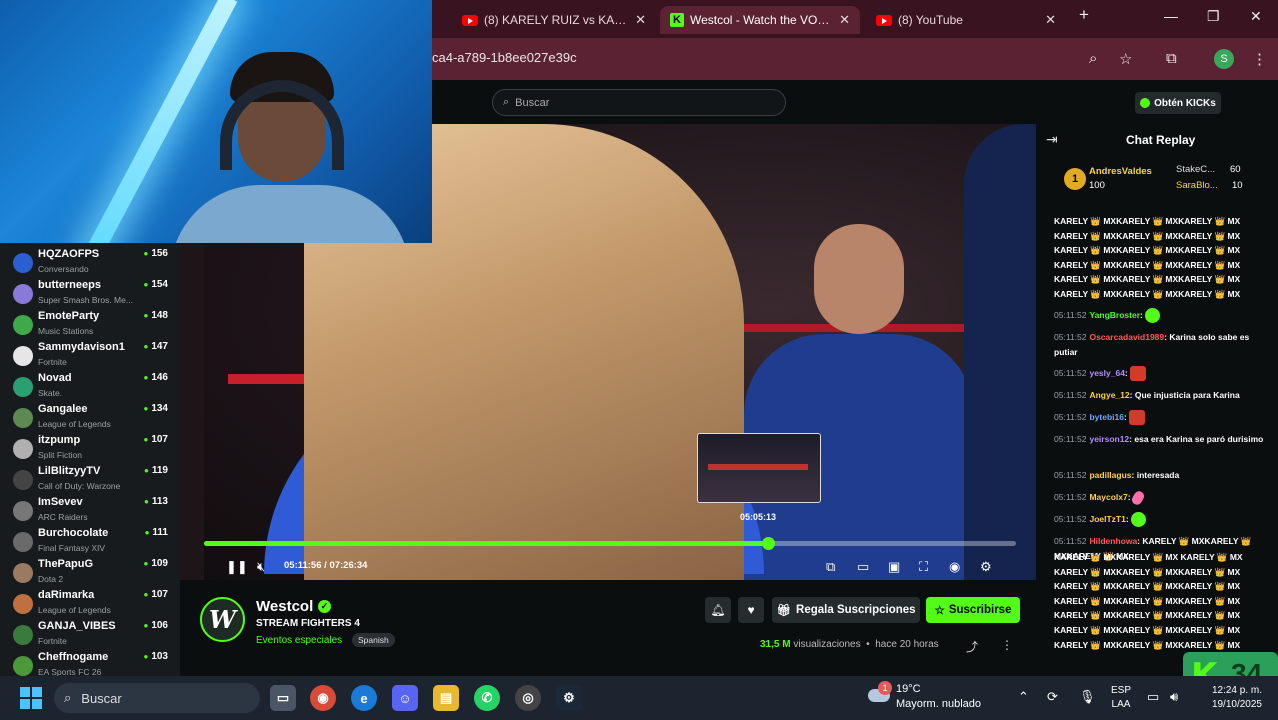 The width and height of the screenshot is (1278, 720). Describe the element at coordinates (1120, 171) in the screenshot. I see `leaderboard-first-name: AndresValdes` at that location.